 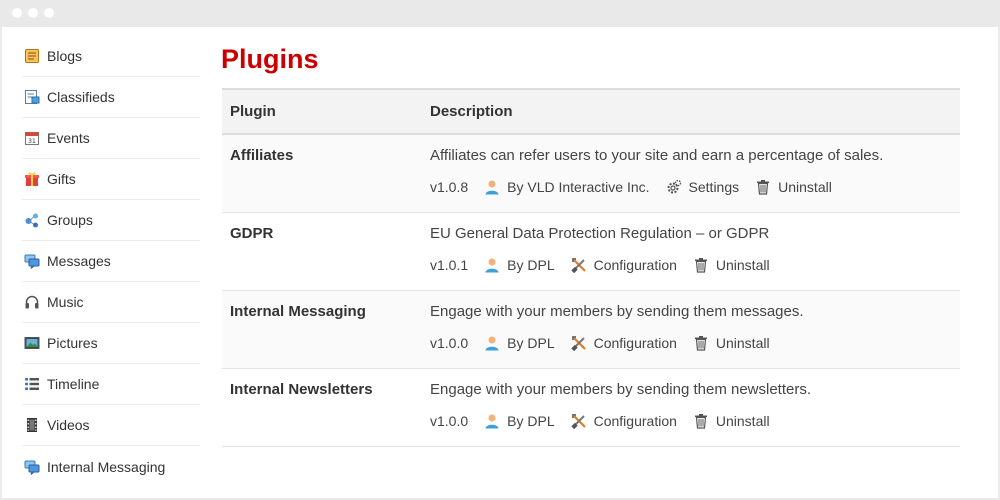 What do you see at coordinates (68, 138) in the screenshot?
I see `sidebar-item-label: Events` at bounding box center [68, 138].